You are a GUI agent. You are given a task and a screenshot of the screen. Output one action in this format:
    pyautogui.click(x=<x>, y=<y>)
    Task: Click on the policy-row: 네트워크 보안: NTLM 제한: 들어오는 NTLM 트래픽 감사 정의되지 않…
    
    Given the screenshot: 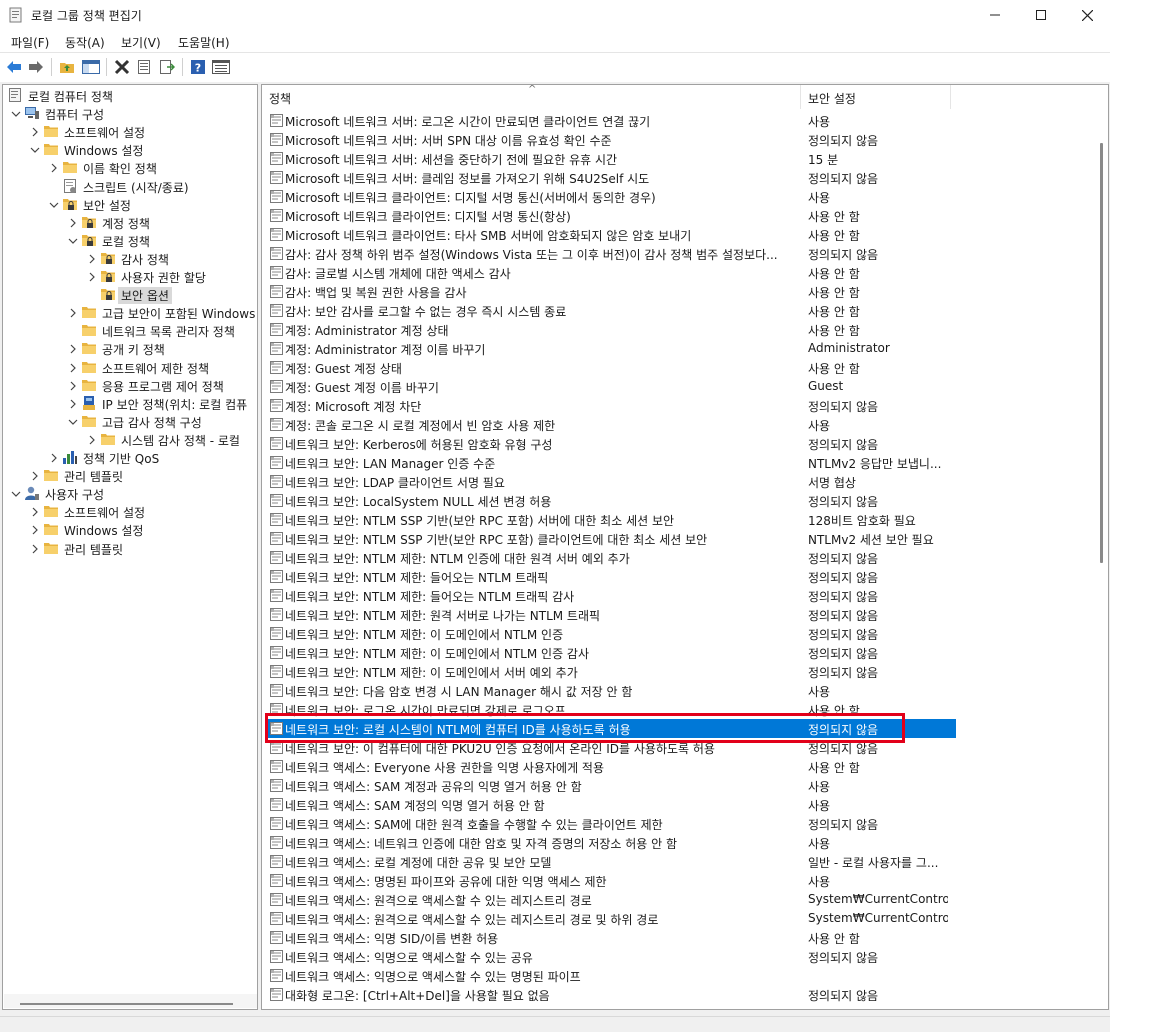 What is the action you would take?
    pyautogui.click(x=685, y=595)
    